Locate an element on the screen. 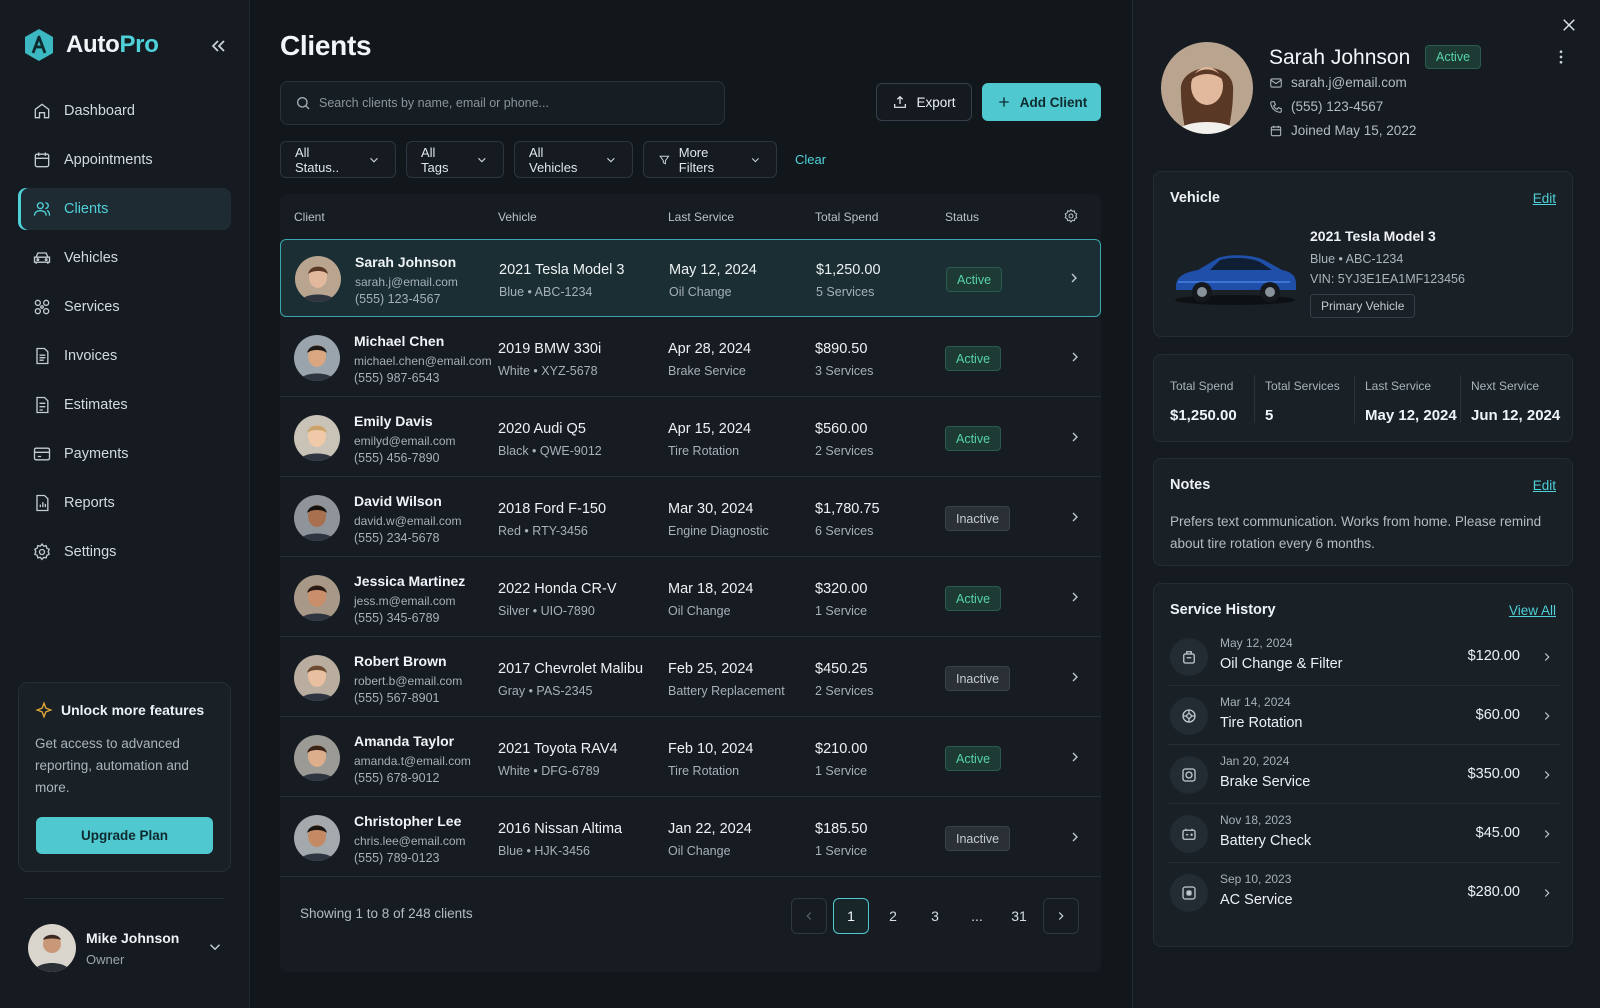 Image resolution: width=1600 pixels, height=1008 pixels. sidebar-item-label: Payments is located at coordinates (96, 454).